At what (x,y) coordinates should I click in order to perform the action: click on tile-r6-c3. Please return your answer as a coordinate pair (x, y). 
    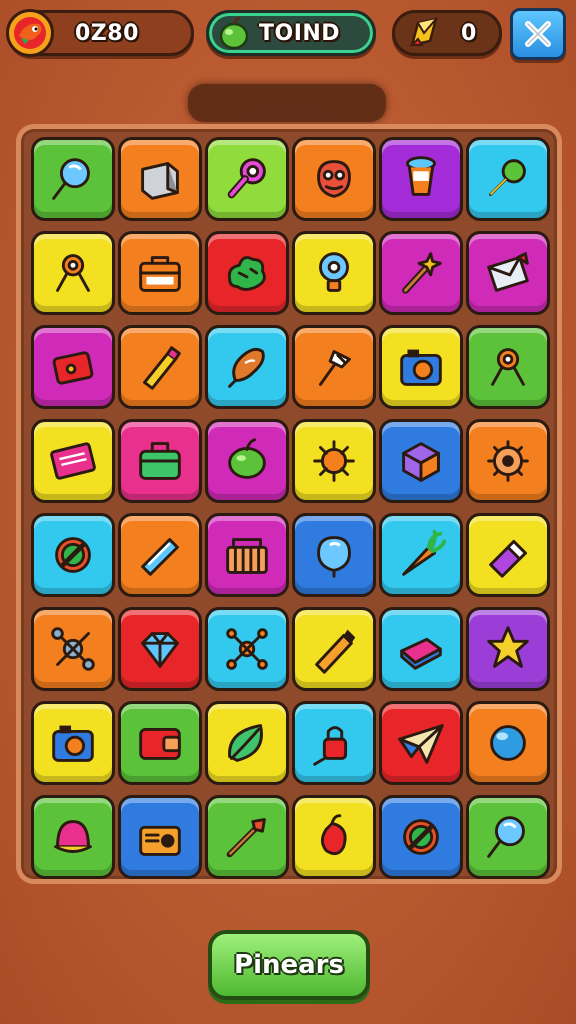
    Looking at the image, I should click on (247, 649).